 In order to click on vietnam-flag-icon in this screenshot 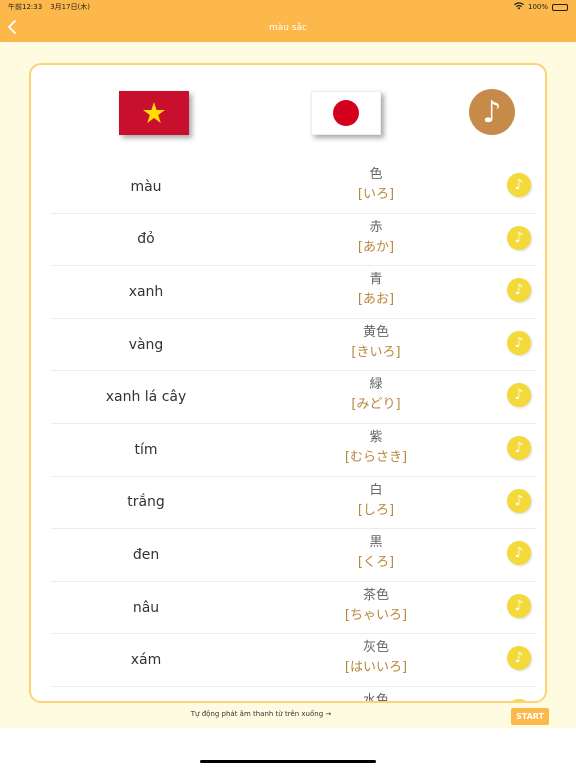, I will do `click(154, 113)`.